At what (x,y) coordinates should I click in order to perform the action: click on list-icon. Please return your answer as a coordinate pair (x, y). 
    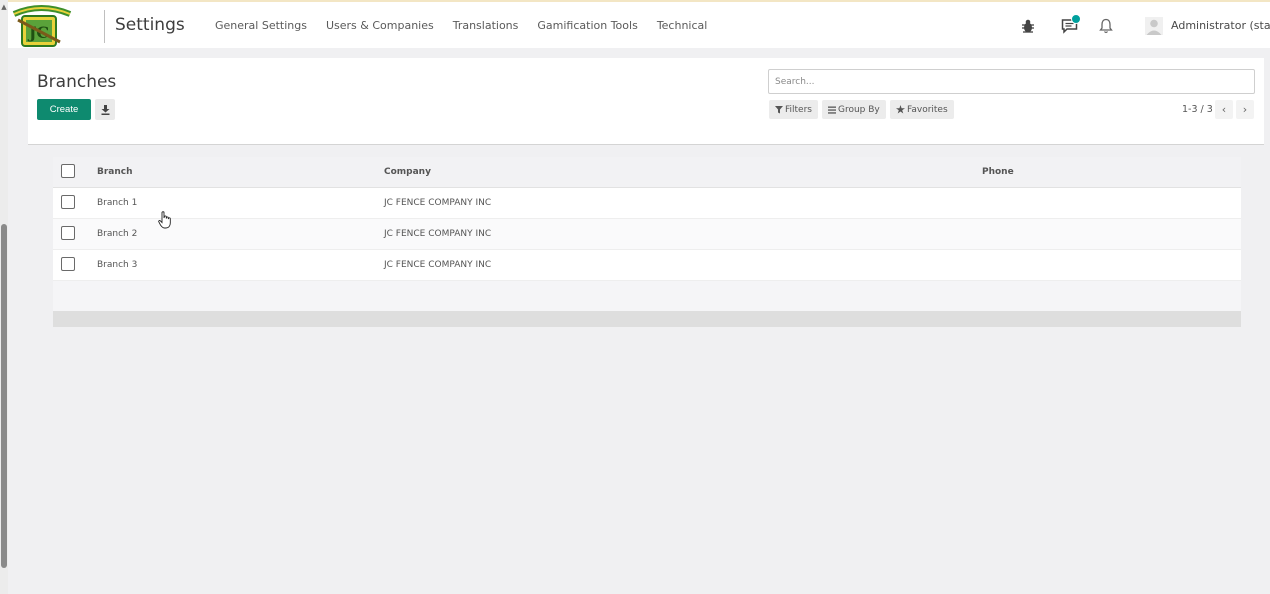
    Looking at the image, I should click on (832, 110).